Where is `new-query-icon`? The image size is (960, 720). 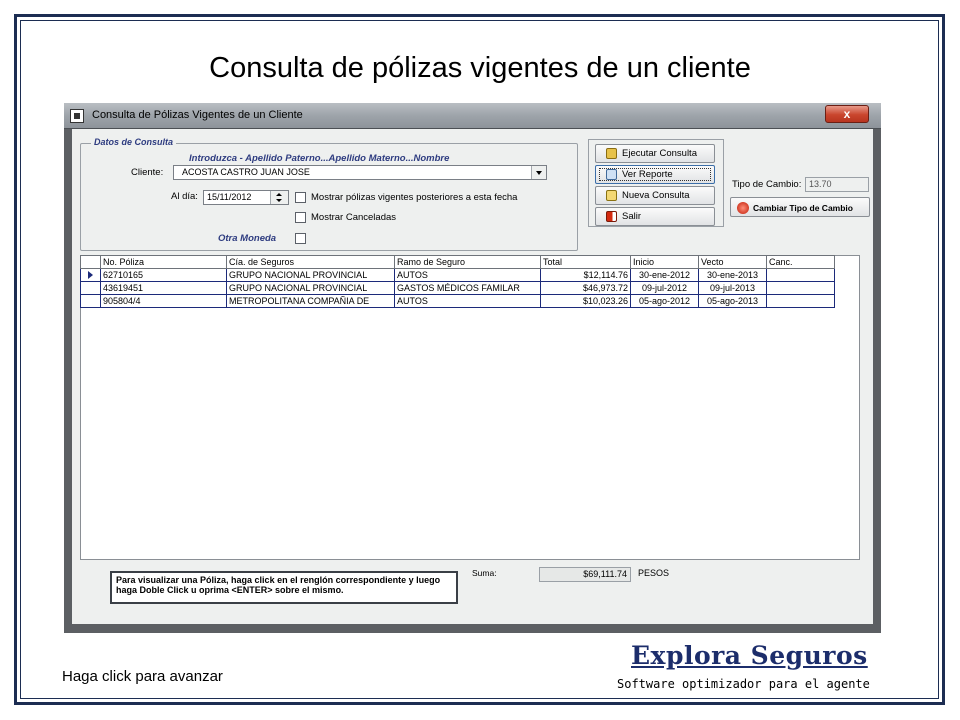 new-query-icon is located at coordinates (611, 195).